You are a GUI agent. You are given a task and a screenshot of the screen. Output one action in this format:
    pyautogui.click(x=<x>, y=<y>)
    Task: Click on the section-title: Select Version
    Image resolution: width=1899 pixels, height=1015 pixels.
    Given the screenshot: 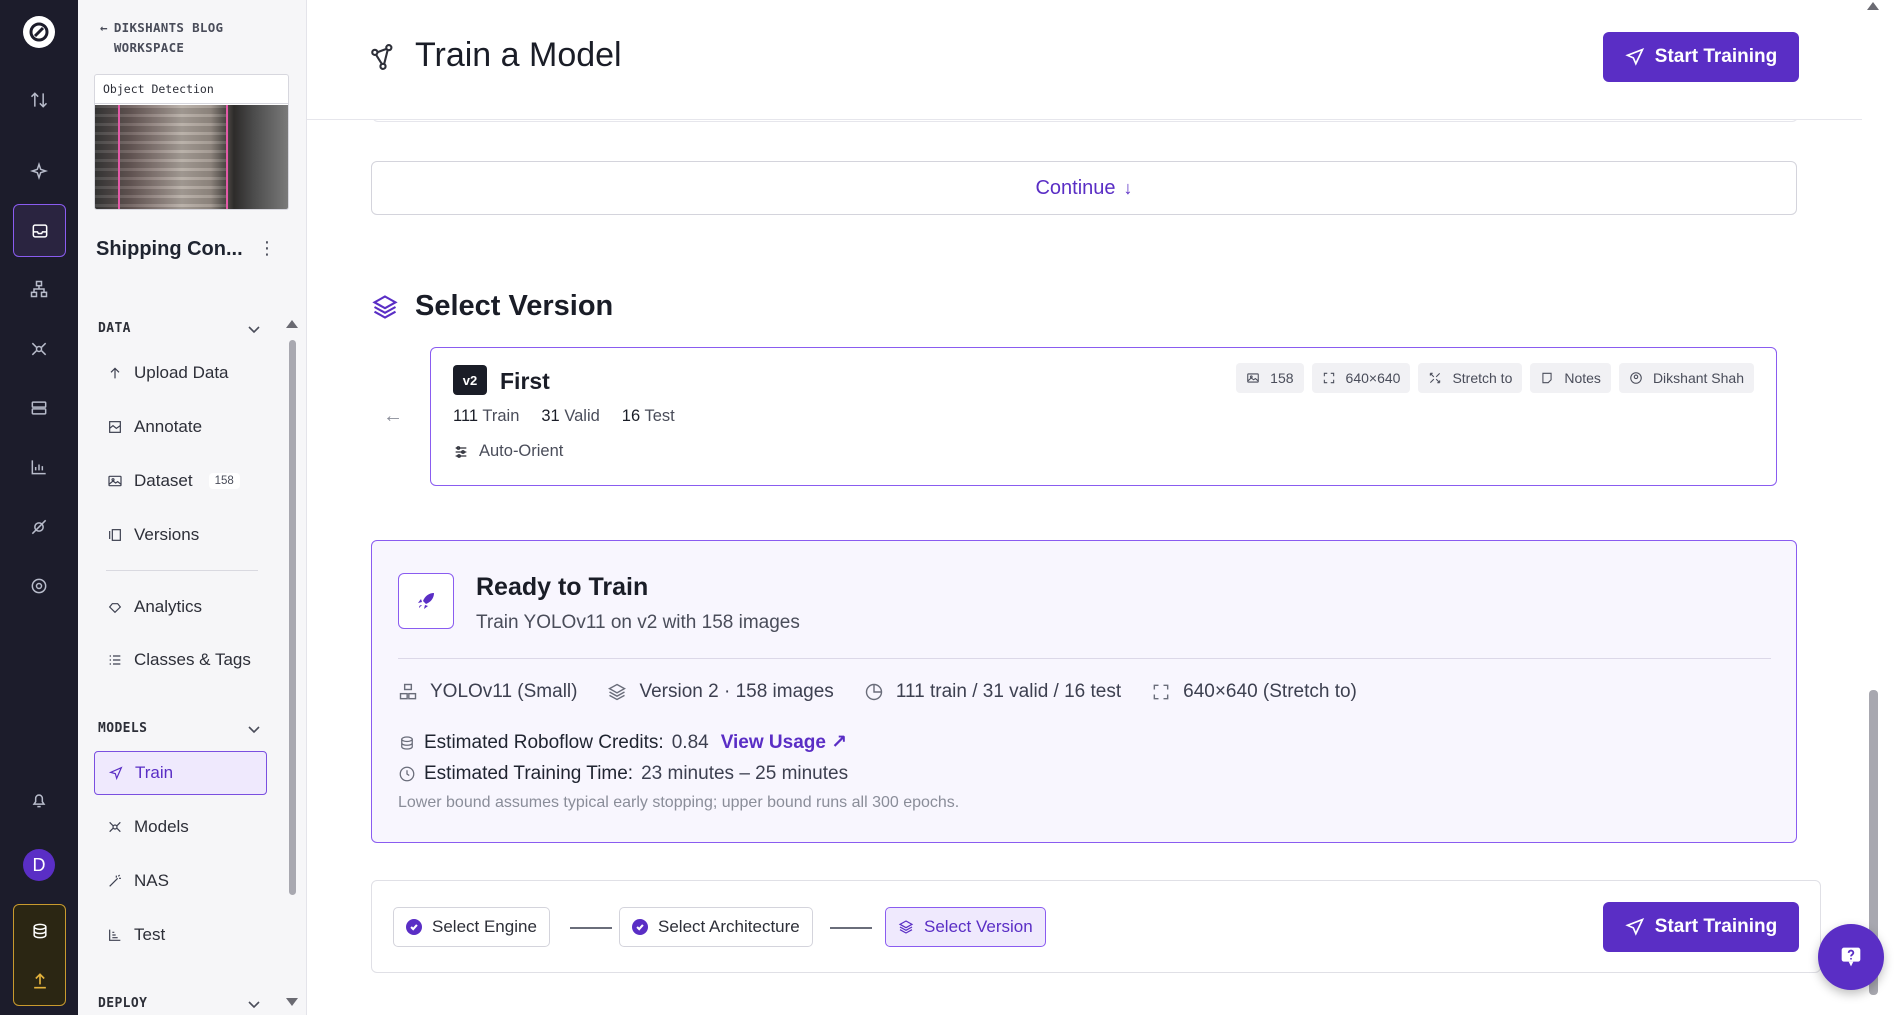 What is the action you would take?
    pyautogui.click(x=514, y=306)
    